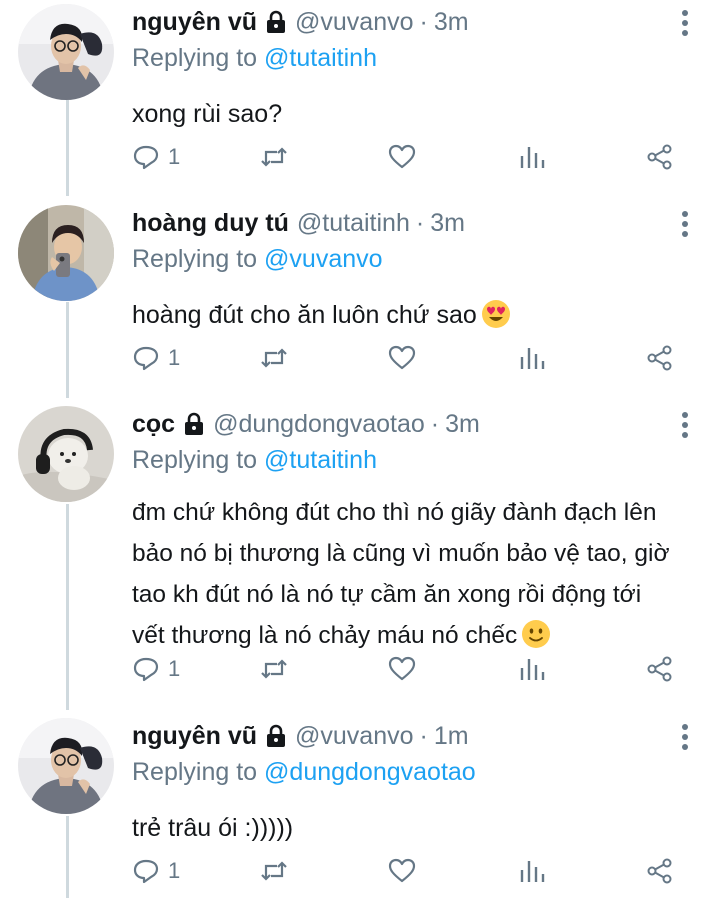  What do you see at coordinates (207, 114) in the screenshot?
I see `tweet-text: xong rùi sao?` at bounding box center [207, 114].